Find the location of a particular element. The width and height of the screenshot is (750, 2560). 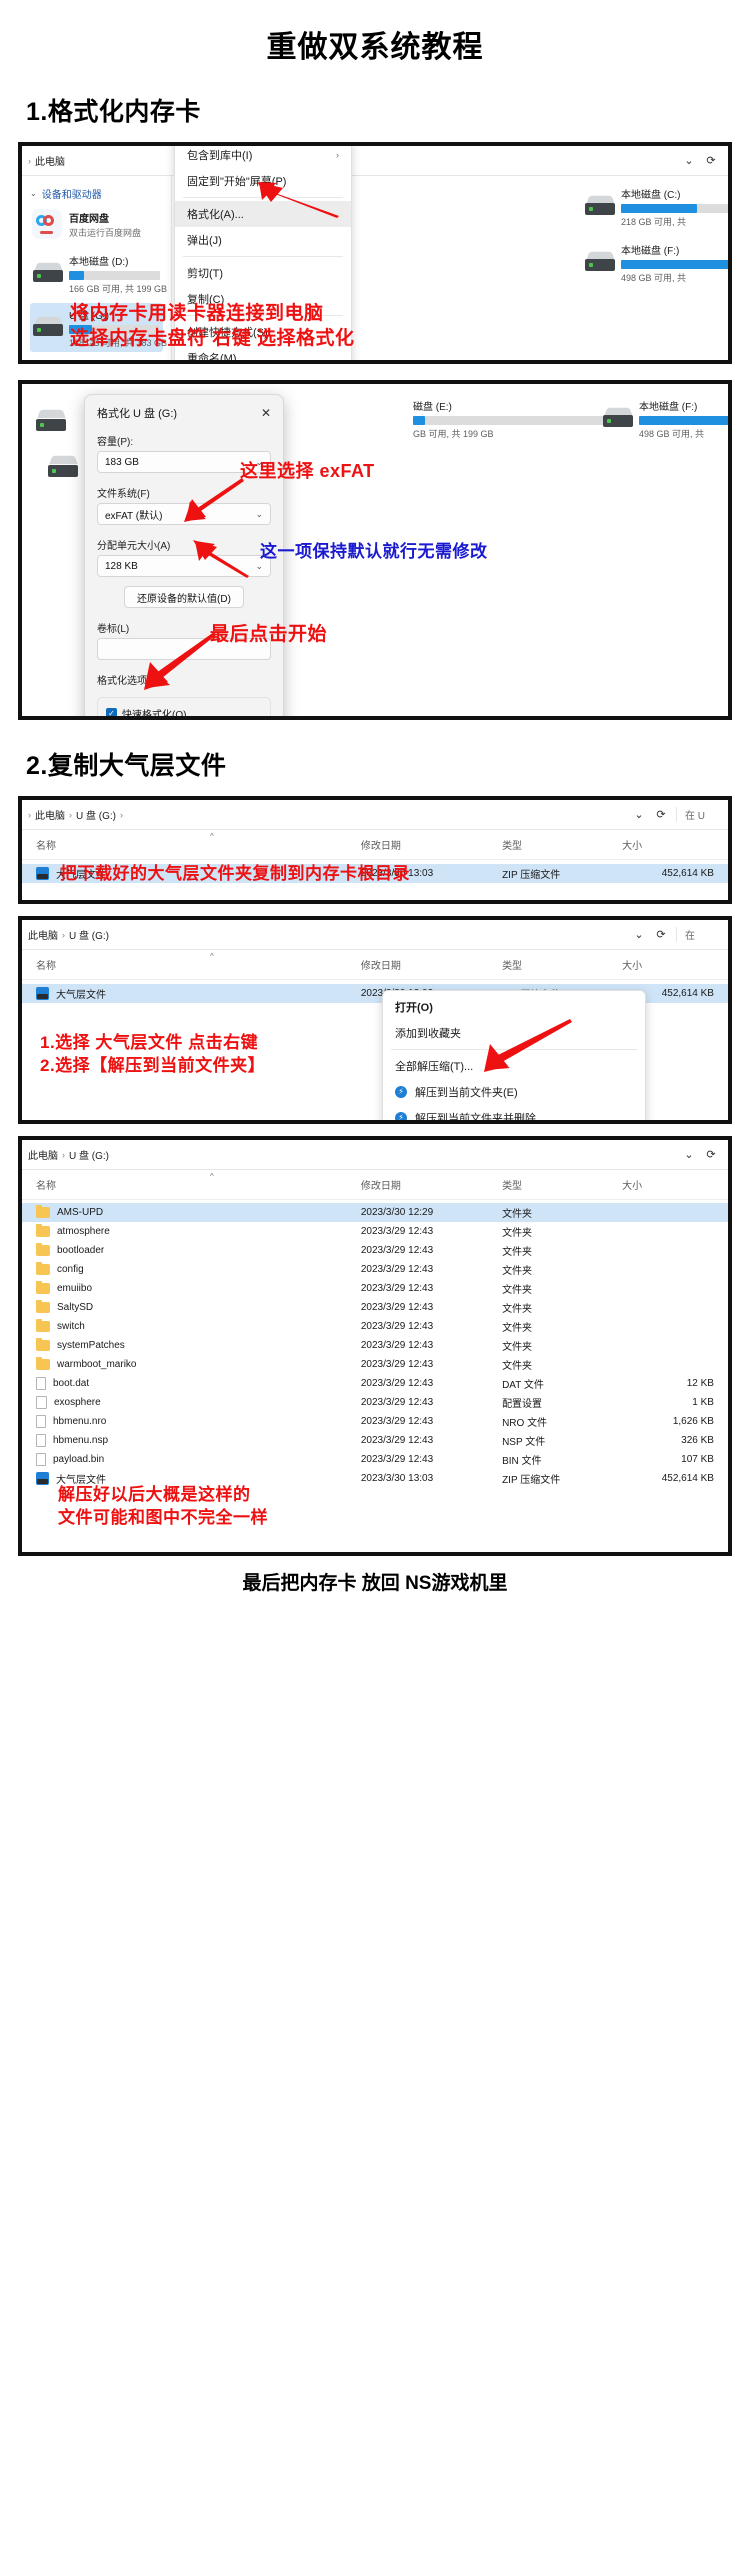

table-row: config 2023/3/29 12:43 文件夹 is located at coordinates (375, 1269).